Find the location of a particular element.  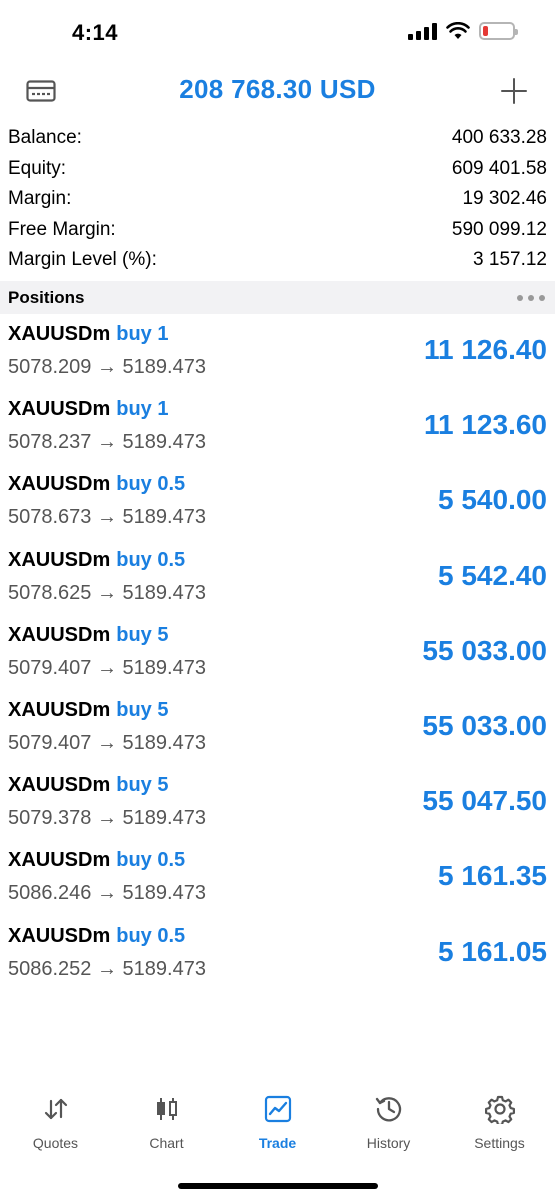

gear-icon is located at coordinates (500, 1109).